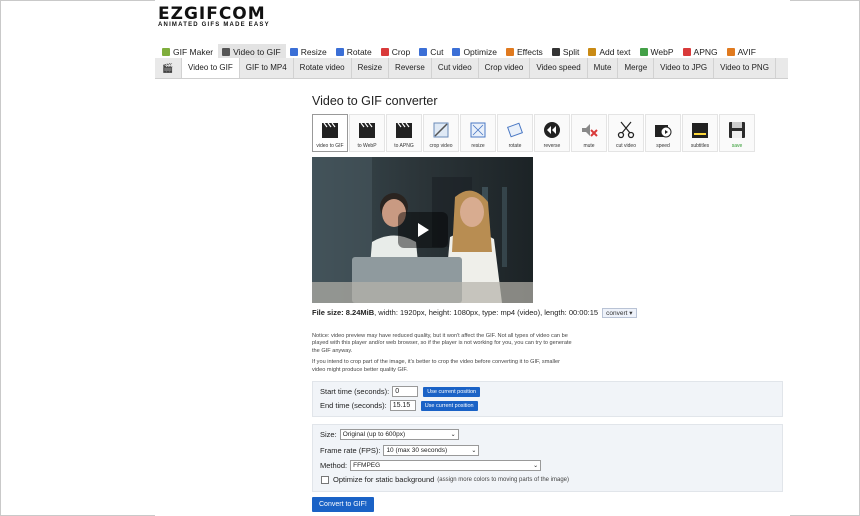  What do you see at coordinates (211, 68) in the screenshot?
I see `subnav-tab-video-to-gif: Video to GIF` at bounding box center [211, 68].